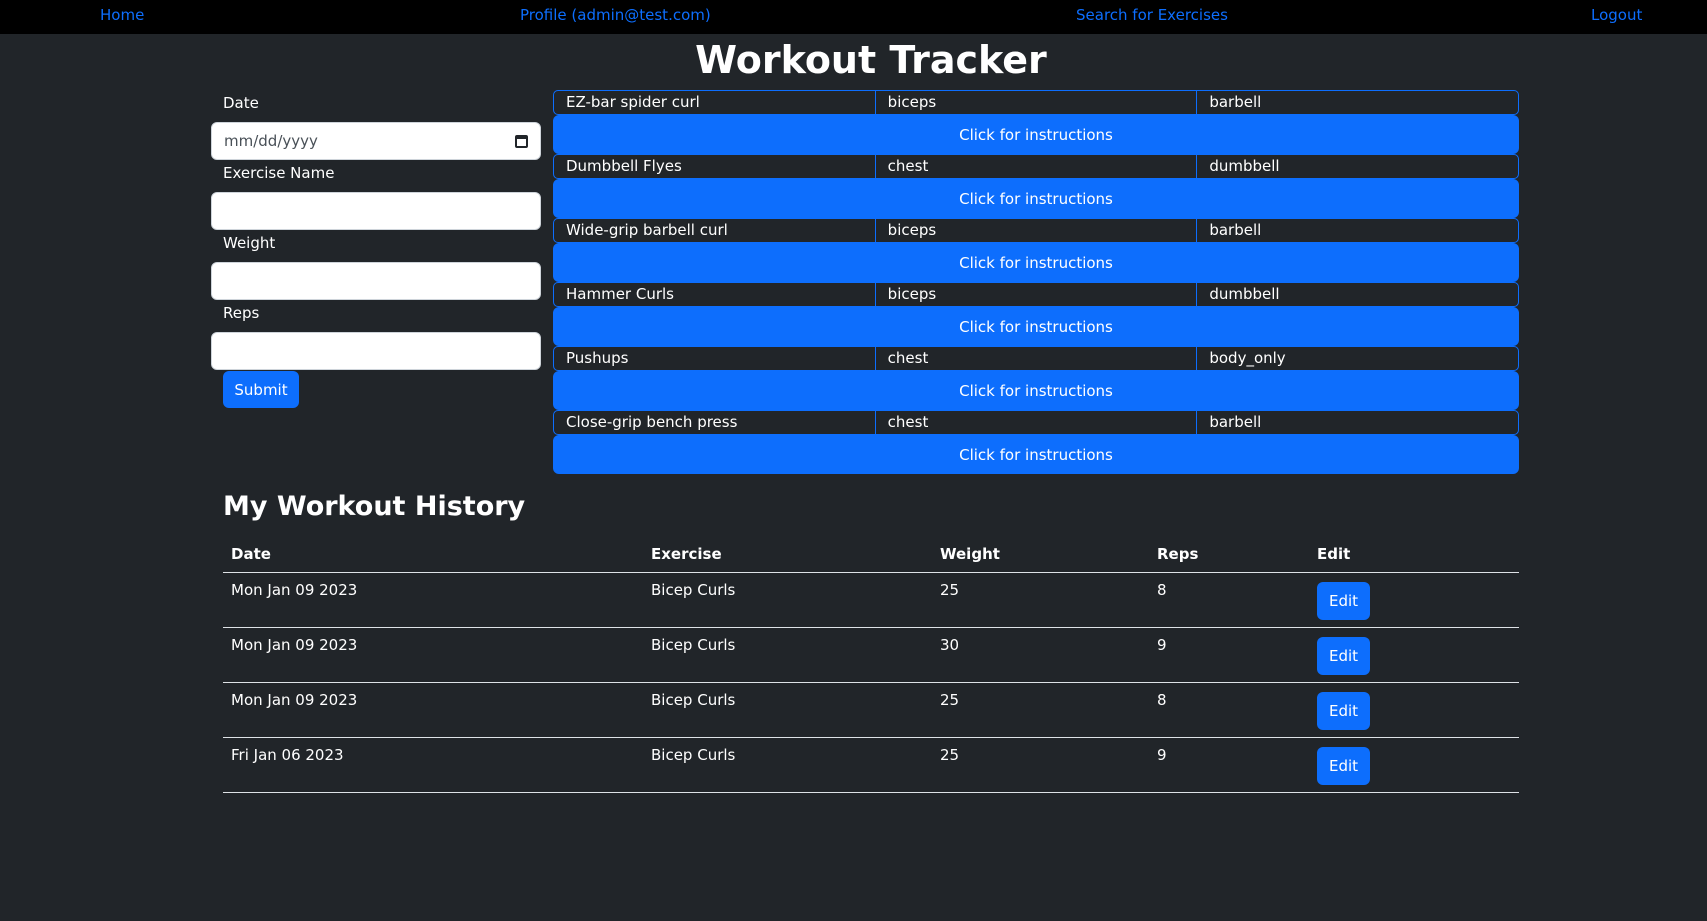  Describe the element at coordinates (715, 422) in the screenshot. I see `exercise-name: Close-grip bench press` at that location.